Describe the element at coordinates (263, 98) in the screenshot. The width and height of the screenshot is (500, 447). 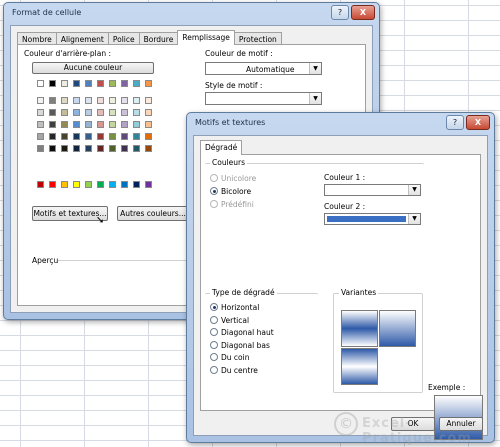
I see `pattern-style-select: ▼` at that location.